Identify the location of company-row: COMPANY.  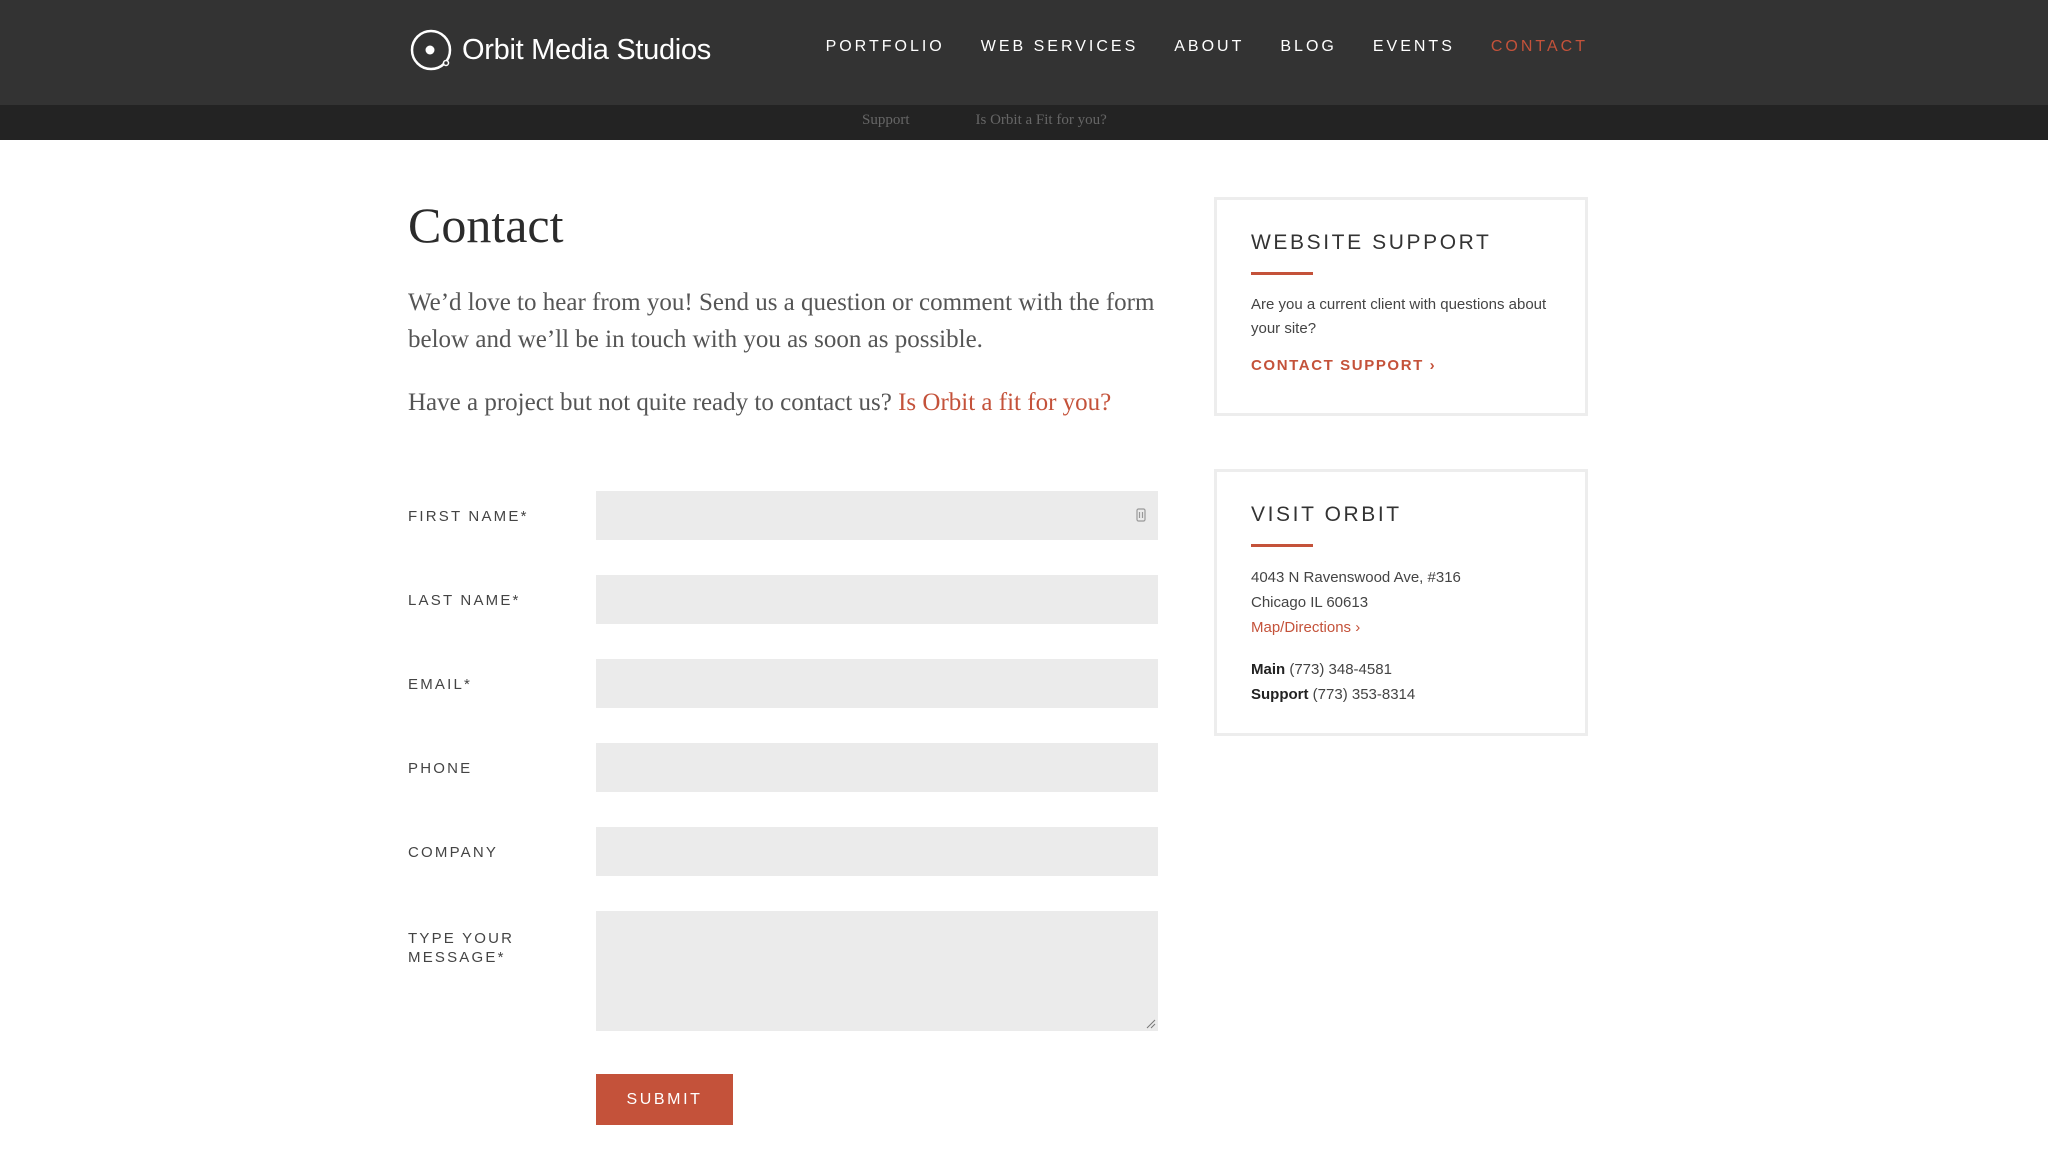
(784, 851).